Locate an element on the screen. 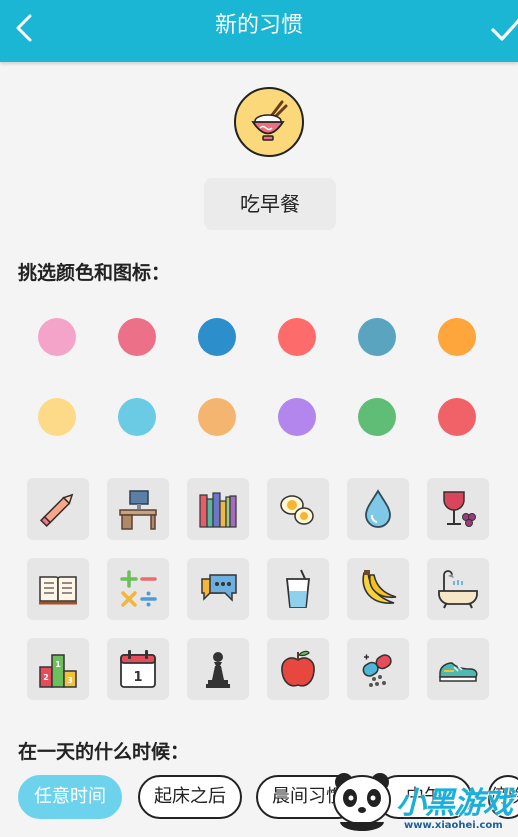  calendar-day-label: 1 is located at coordinates (137, 677).